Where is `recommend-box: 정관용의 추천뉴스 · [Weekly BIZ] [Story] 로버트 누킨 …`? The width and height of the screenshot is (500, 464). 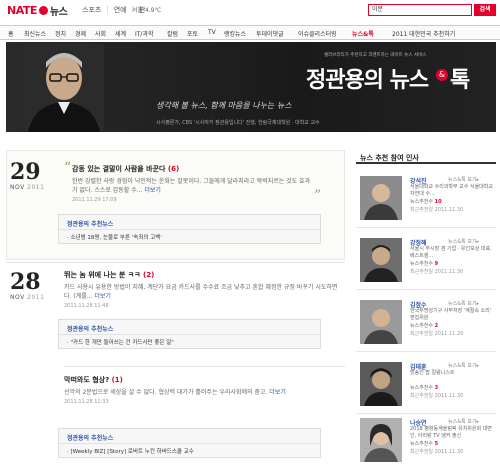
recommend-box: 정관용의 추천뉴스 · [Weekly BIZ] [Story] 로버트 누킨 … is located at coordinates (189, 443).